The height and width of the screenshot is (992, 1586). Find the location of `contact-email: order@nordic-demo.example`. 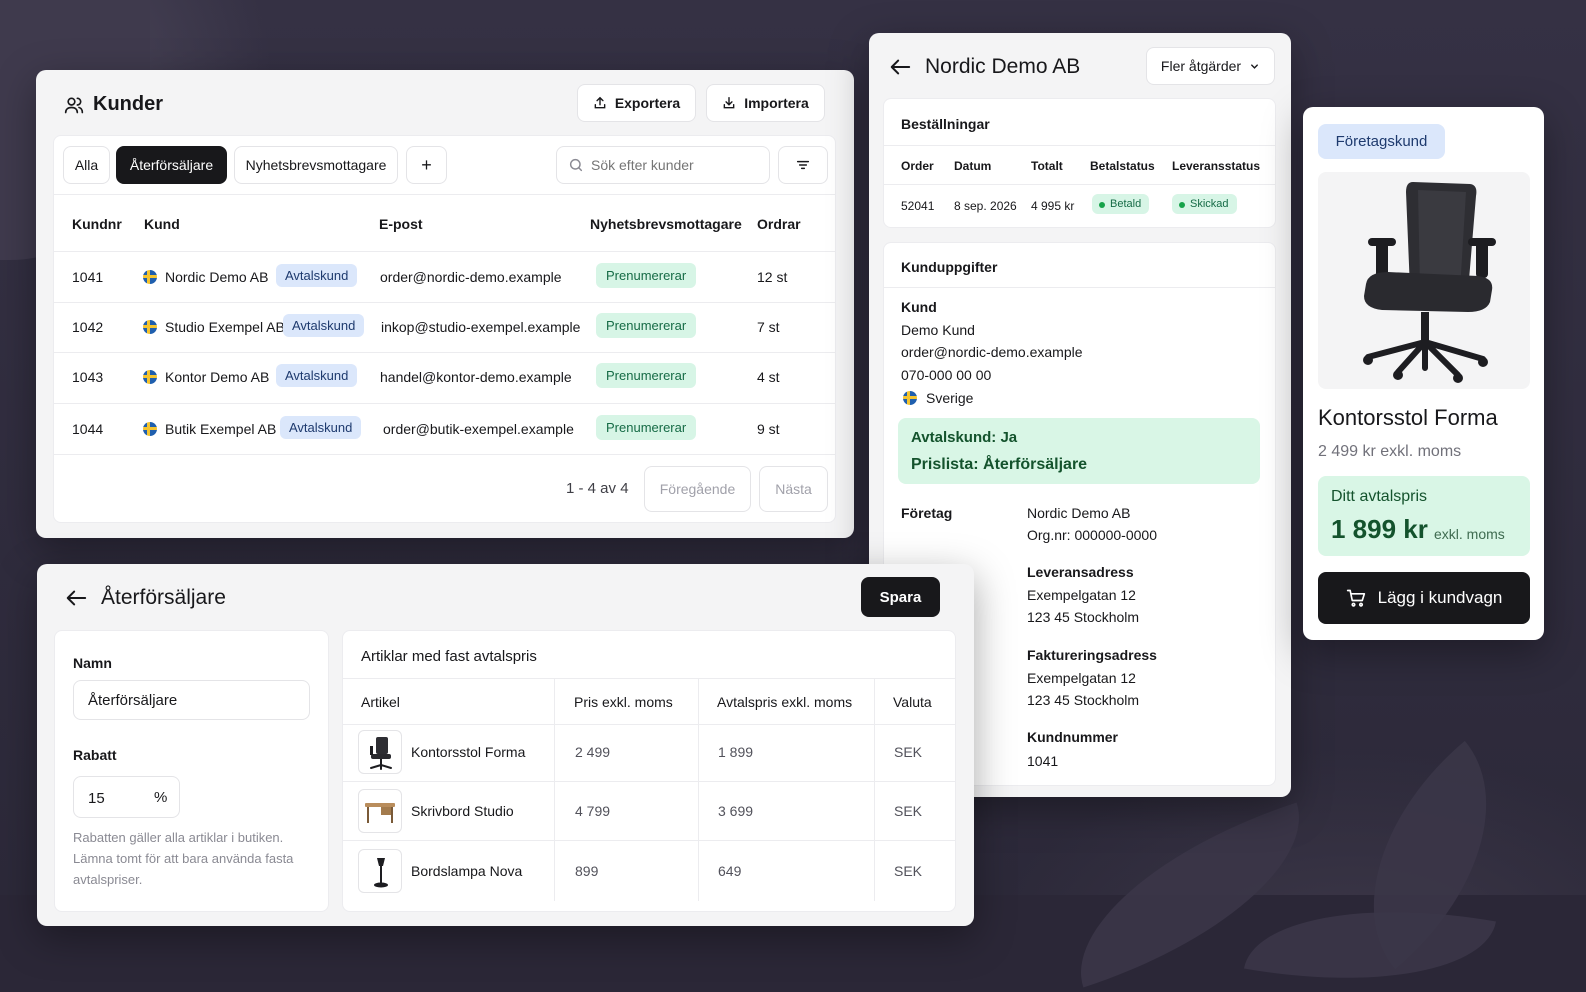

contact-email: order@nordic-demo.example is located at coordinates (992, 352).